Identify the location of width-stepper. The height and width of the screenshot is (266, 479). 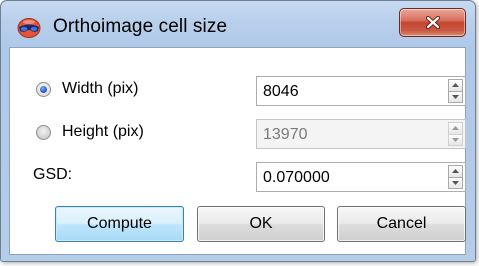
(455, 91).